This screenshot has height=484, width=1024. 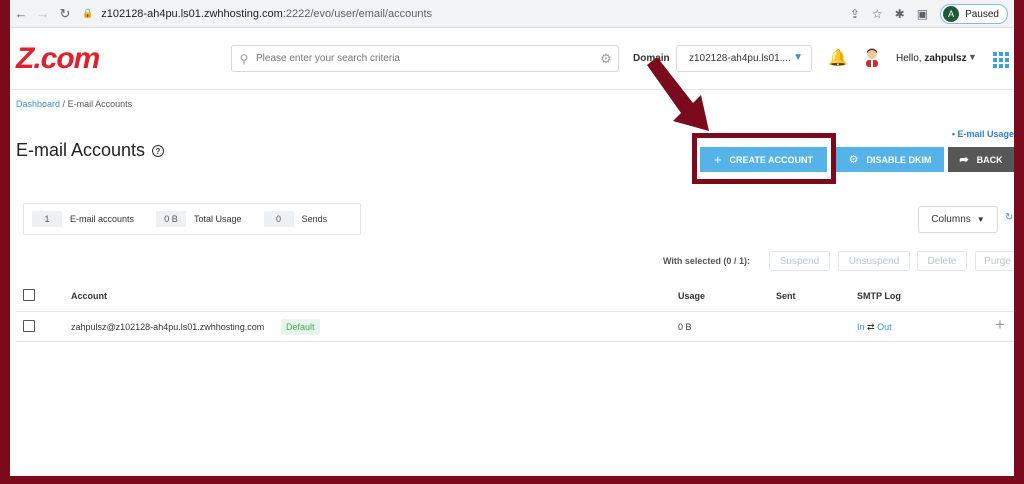 I want to click on total-usage-value: 0 B, so click(x=171, y=219).